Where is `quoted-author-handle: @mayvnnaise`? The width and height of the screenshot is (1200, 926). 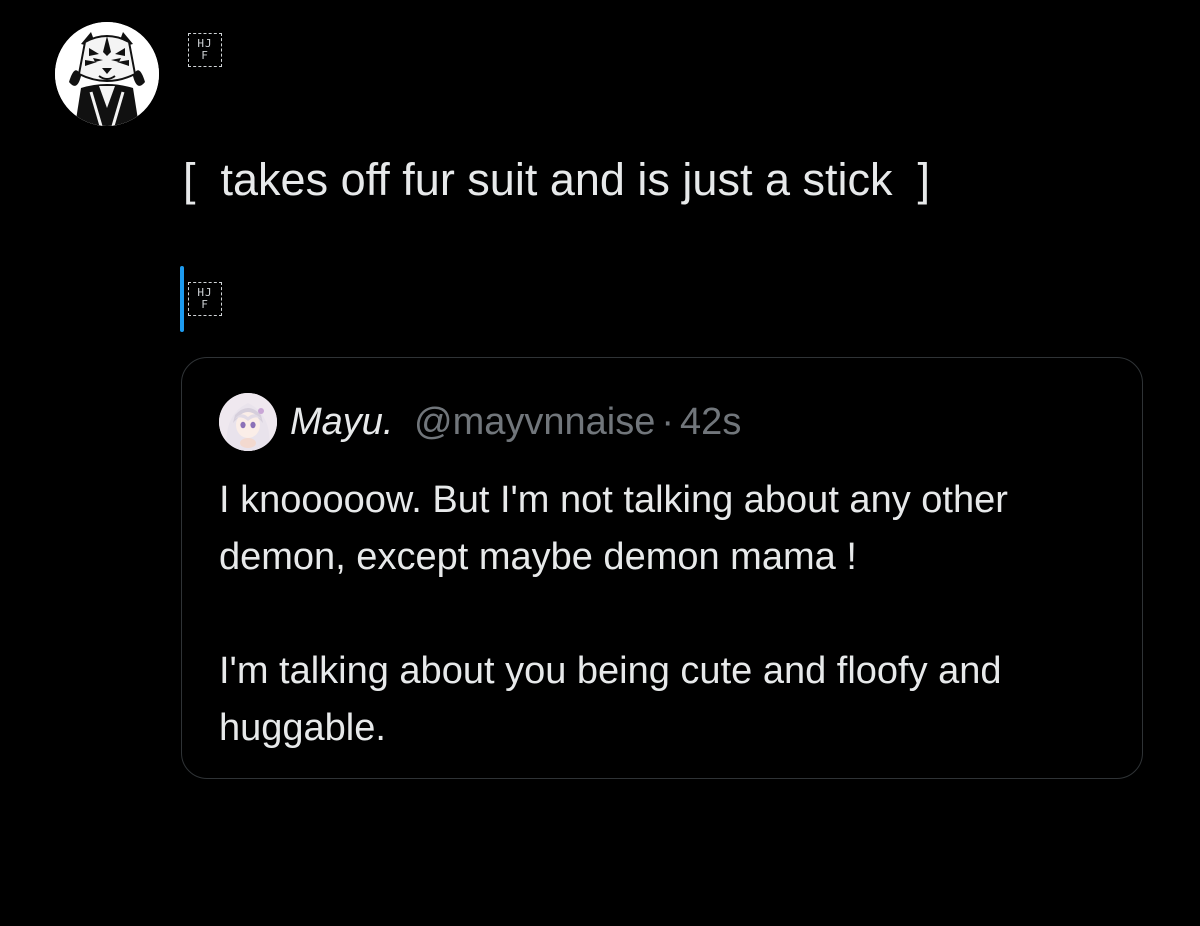 quoted-author-handle: @mayvnnaise is located at coordinates (534, 422).